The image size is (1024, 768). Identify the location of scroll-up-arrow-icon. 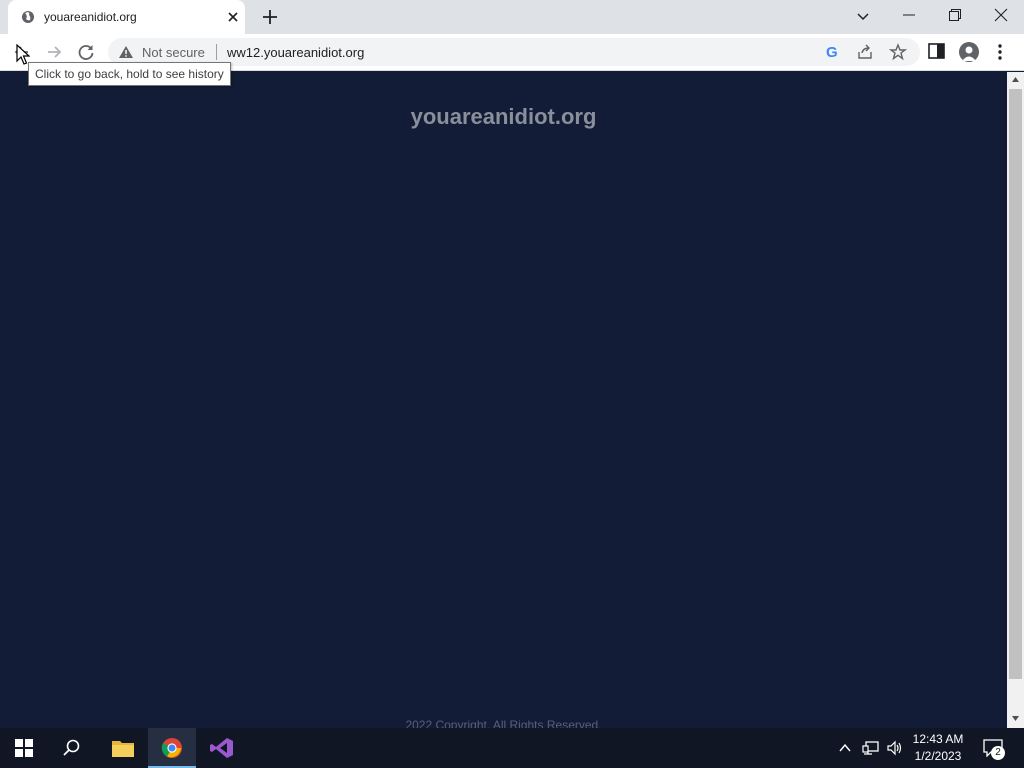
(1015, 79).